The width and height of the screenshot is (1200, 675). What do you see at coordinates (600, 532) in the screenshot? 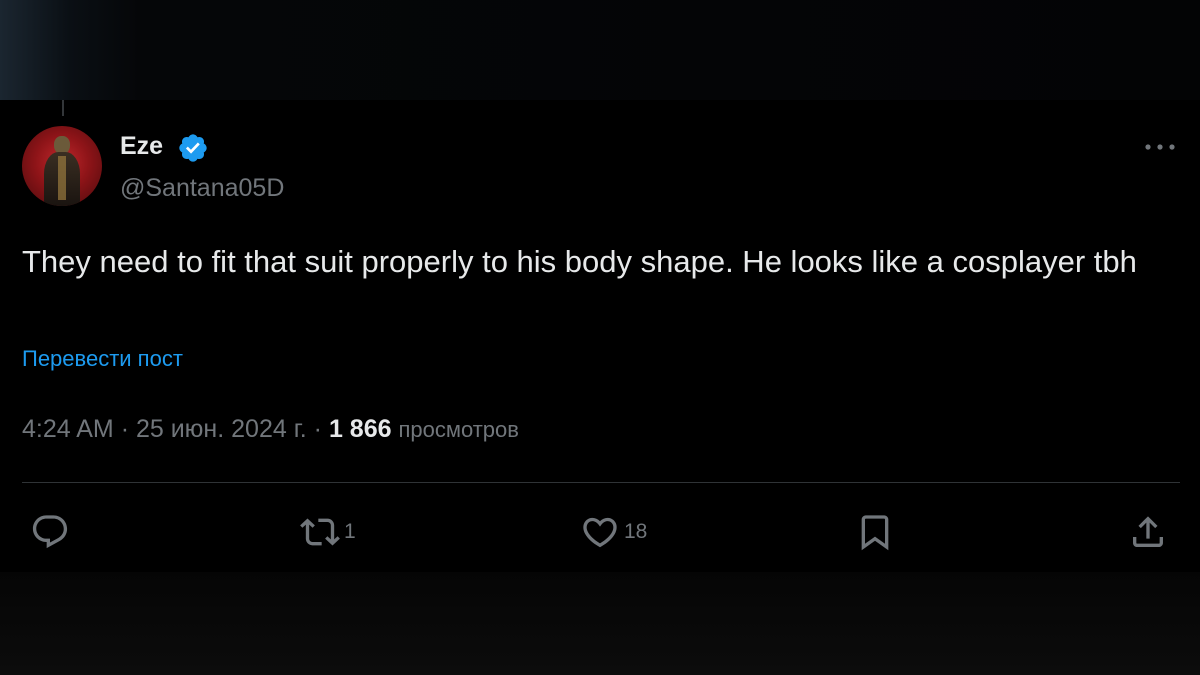
I see `heart-icon` at bounding box center [600, 532].